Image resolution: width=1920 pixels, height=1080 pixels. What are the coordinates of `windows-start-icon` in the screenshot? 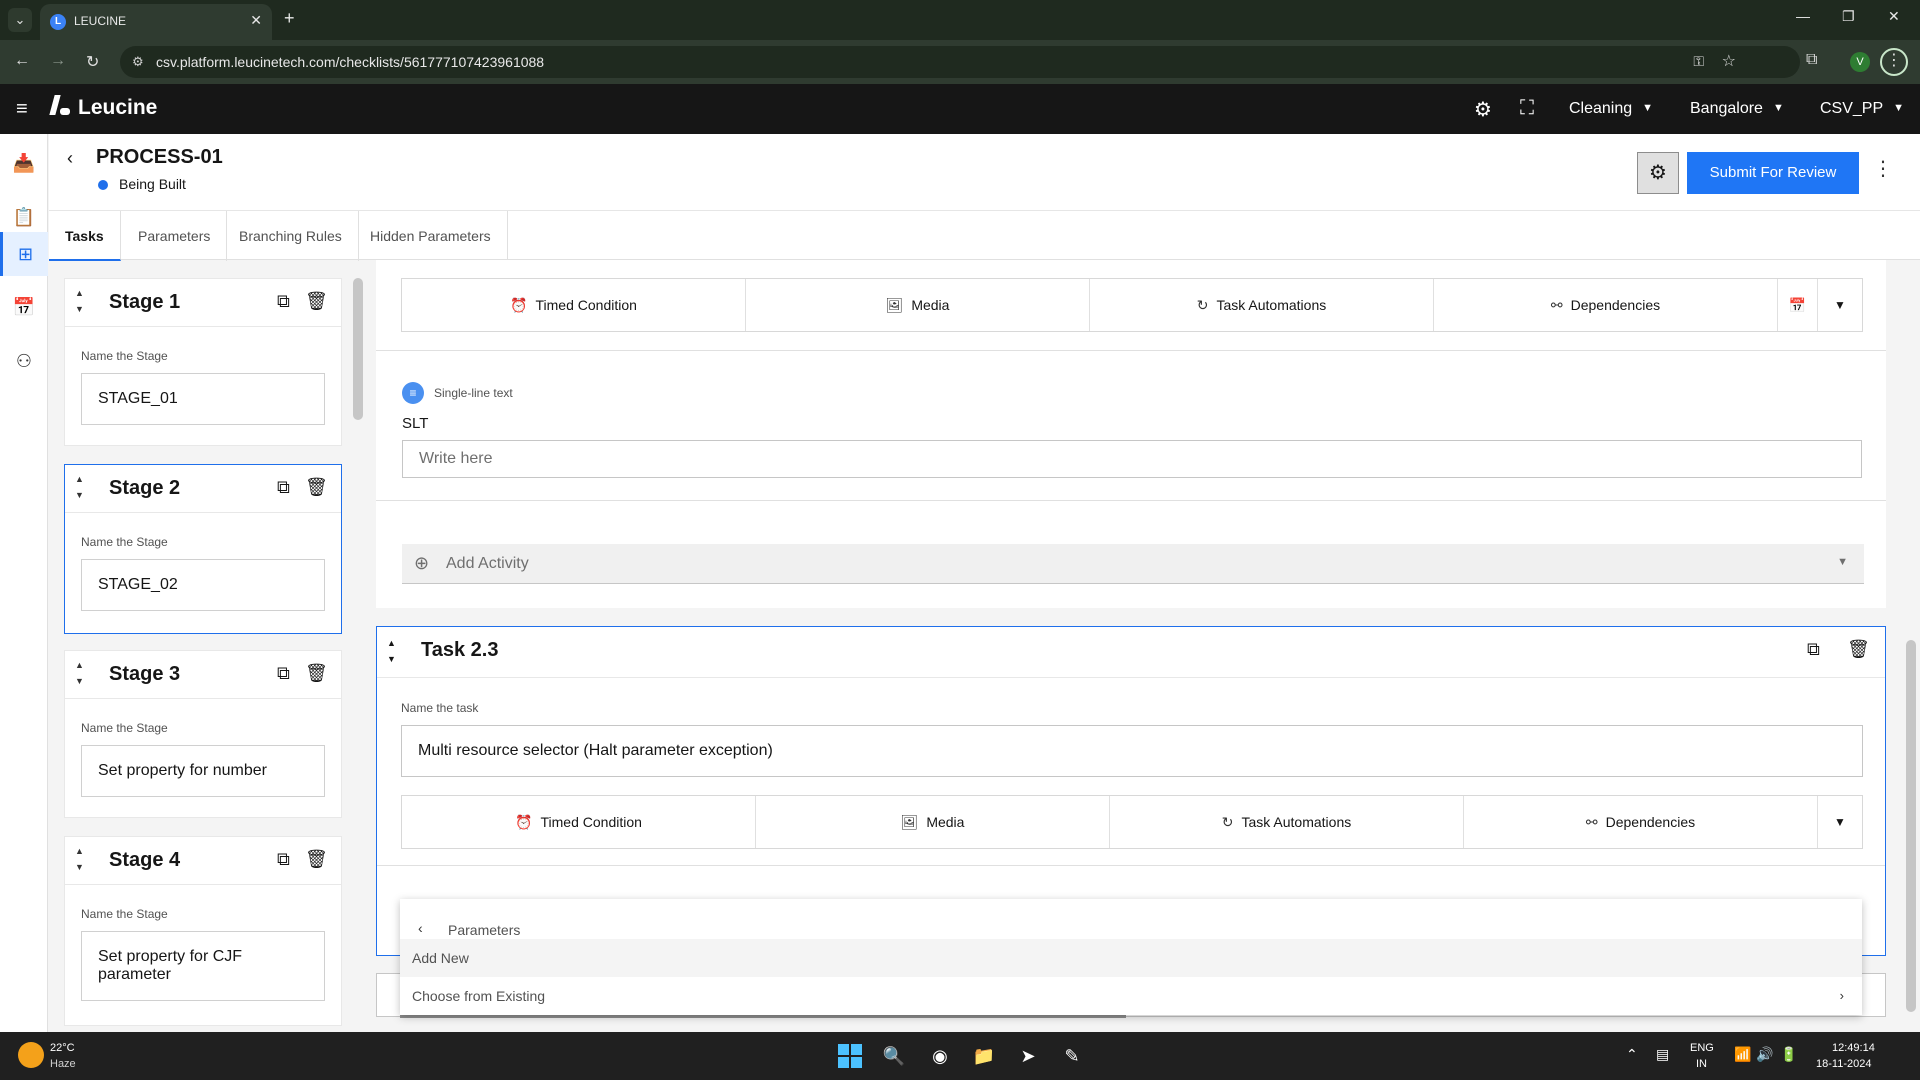 It's located at (850, 1056).